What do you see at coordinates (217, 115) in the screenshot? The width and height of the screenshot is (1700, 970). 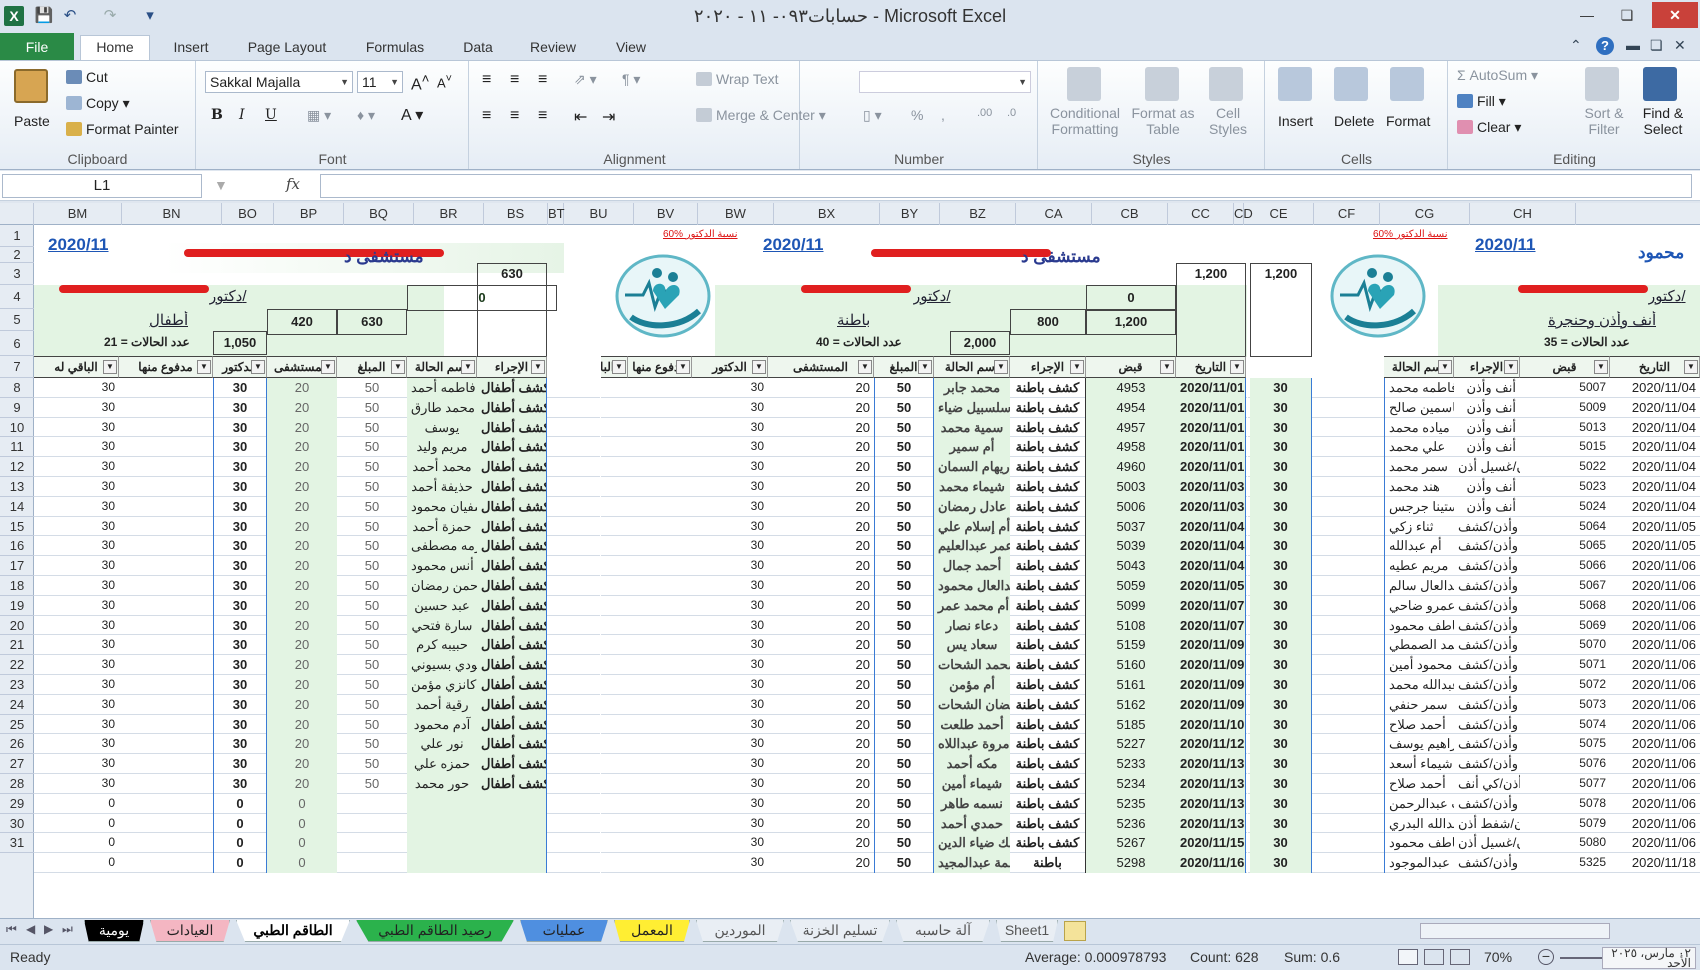 I see `bold-icon: B` at bounding box center [217, 115].